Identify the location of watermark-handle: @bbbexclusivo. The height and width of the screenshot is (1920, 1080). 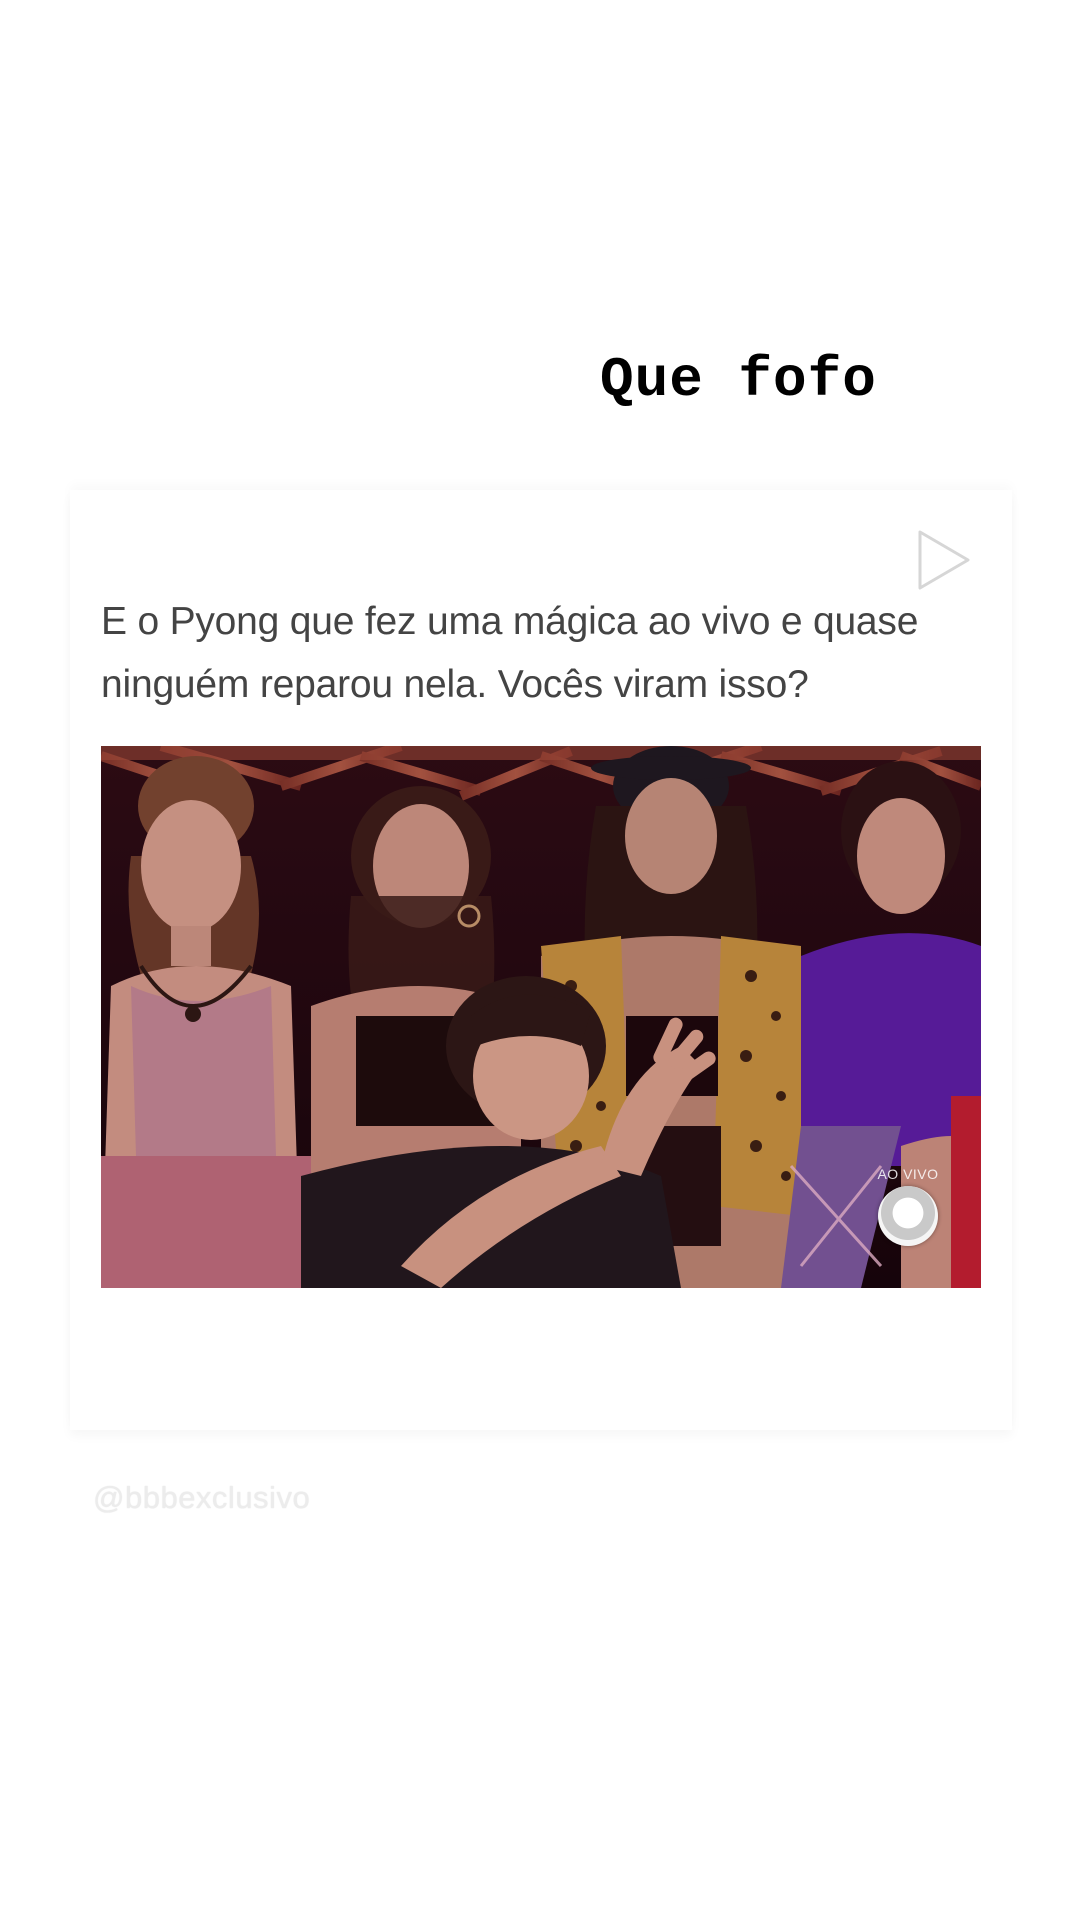
(202, 1497).